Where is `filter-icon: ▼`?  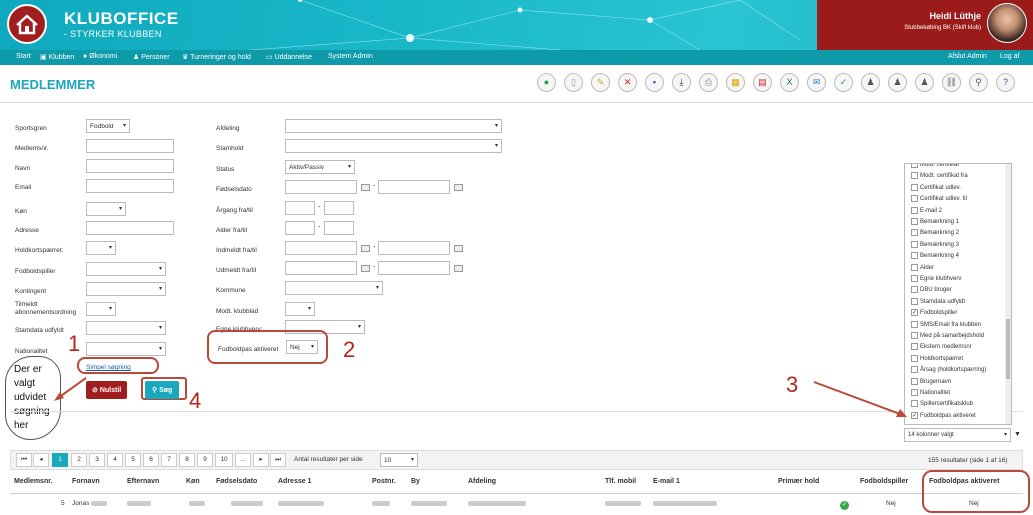 filter-icon: ▼ is located at coordinates (1017, 434).